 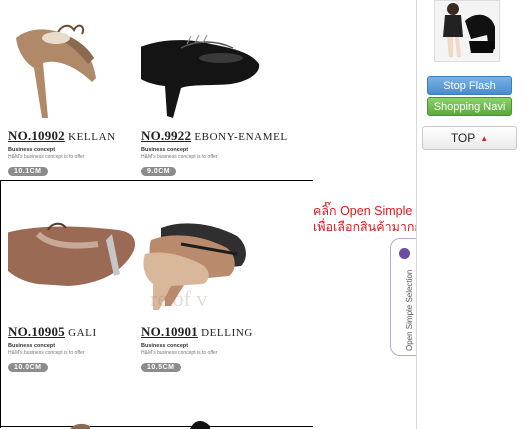 What do you see at coordinates (82, 333) in the screenshot?
I see `product-name: GALI` at bounding box center [82, 333].